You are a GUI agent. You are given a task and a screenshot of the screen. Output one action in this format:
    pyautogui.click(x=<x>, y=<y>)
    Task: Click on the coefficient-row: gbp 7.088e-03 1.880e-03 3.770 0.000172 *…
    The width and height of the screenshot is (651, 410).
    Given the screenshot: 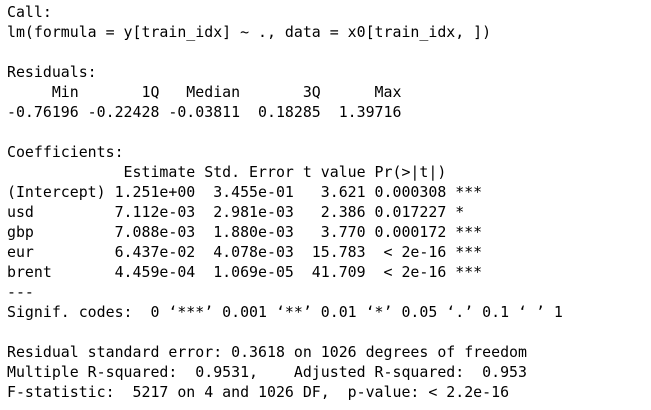 What is the action you would take?
    pyautogui.click(x=245, y=232)
    